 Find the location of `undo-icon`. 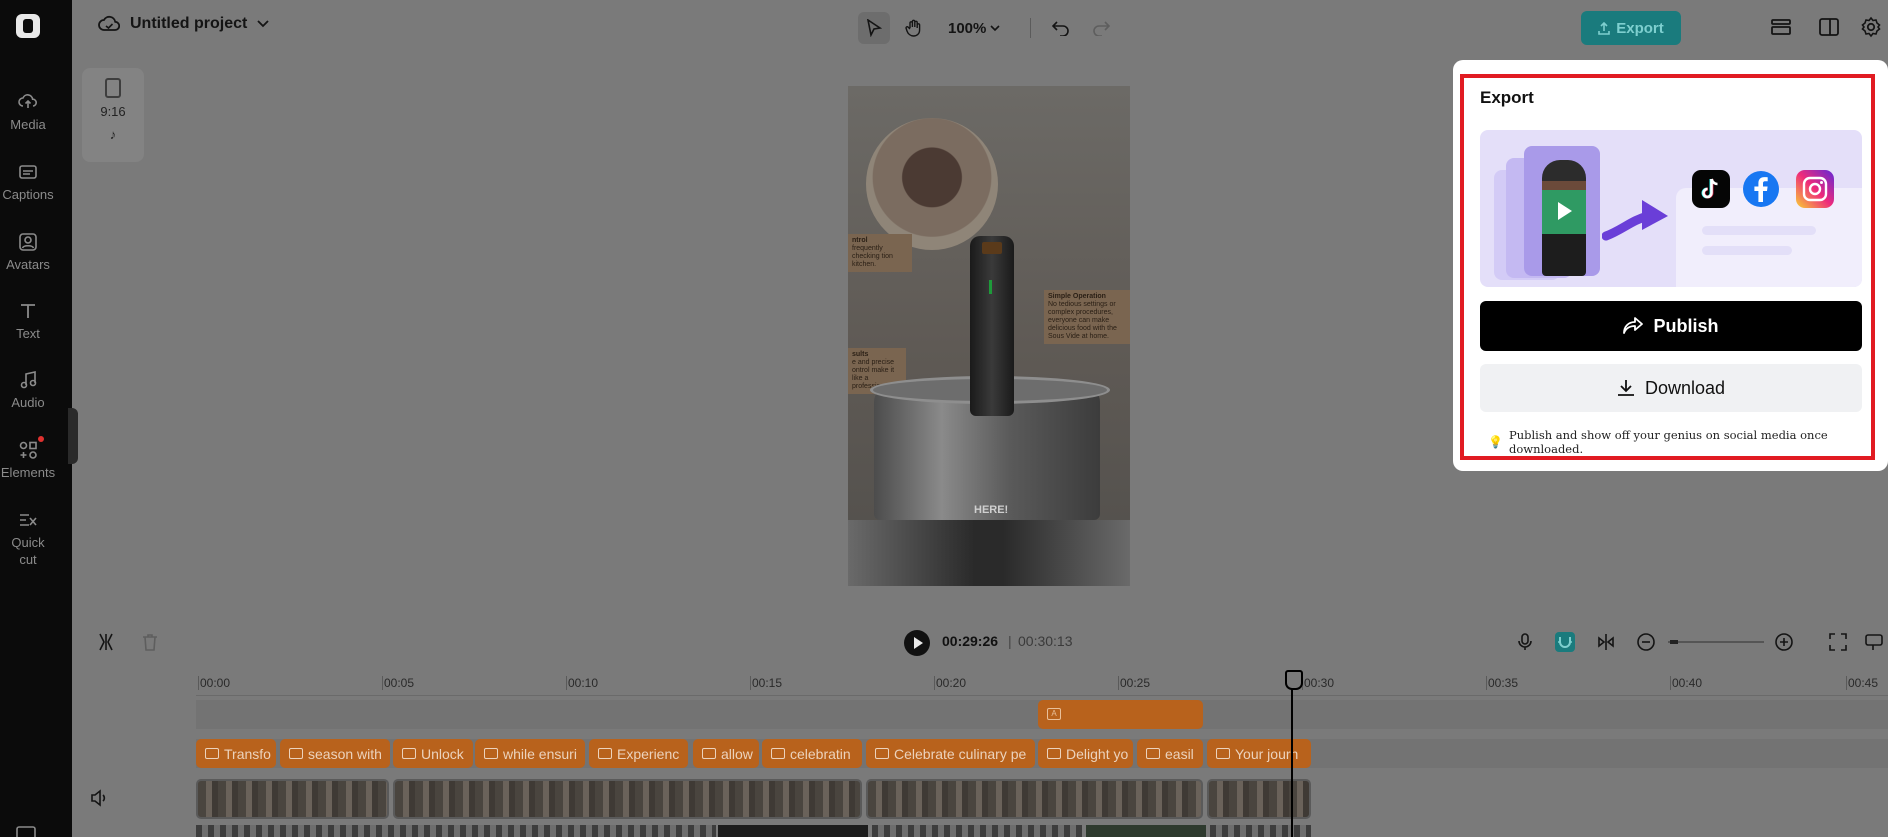

undo-icon is located at coordinates (1061, 28).